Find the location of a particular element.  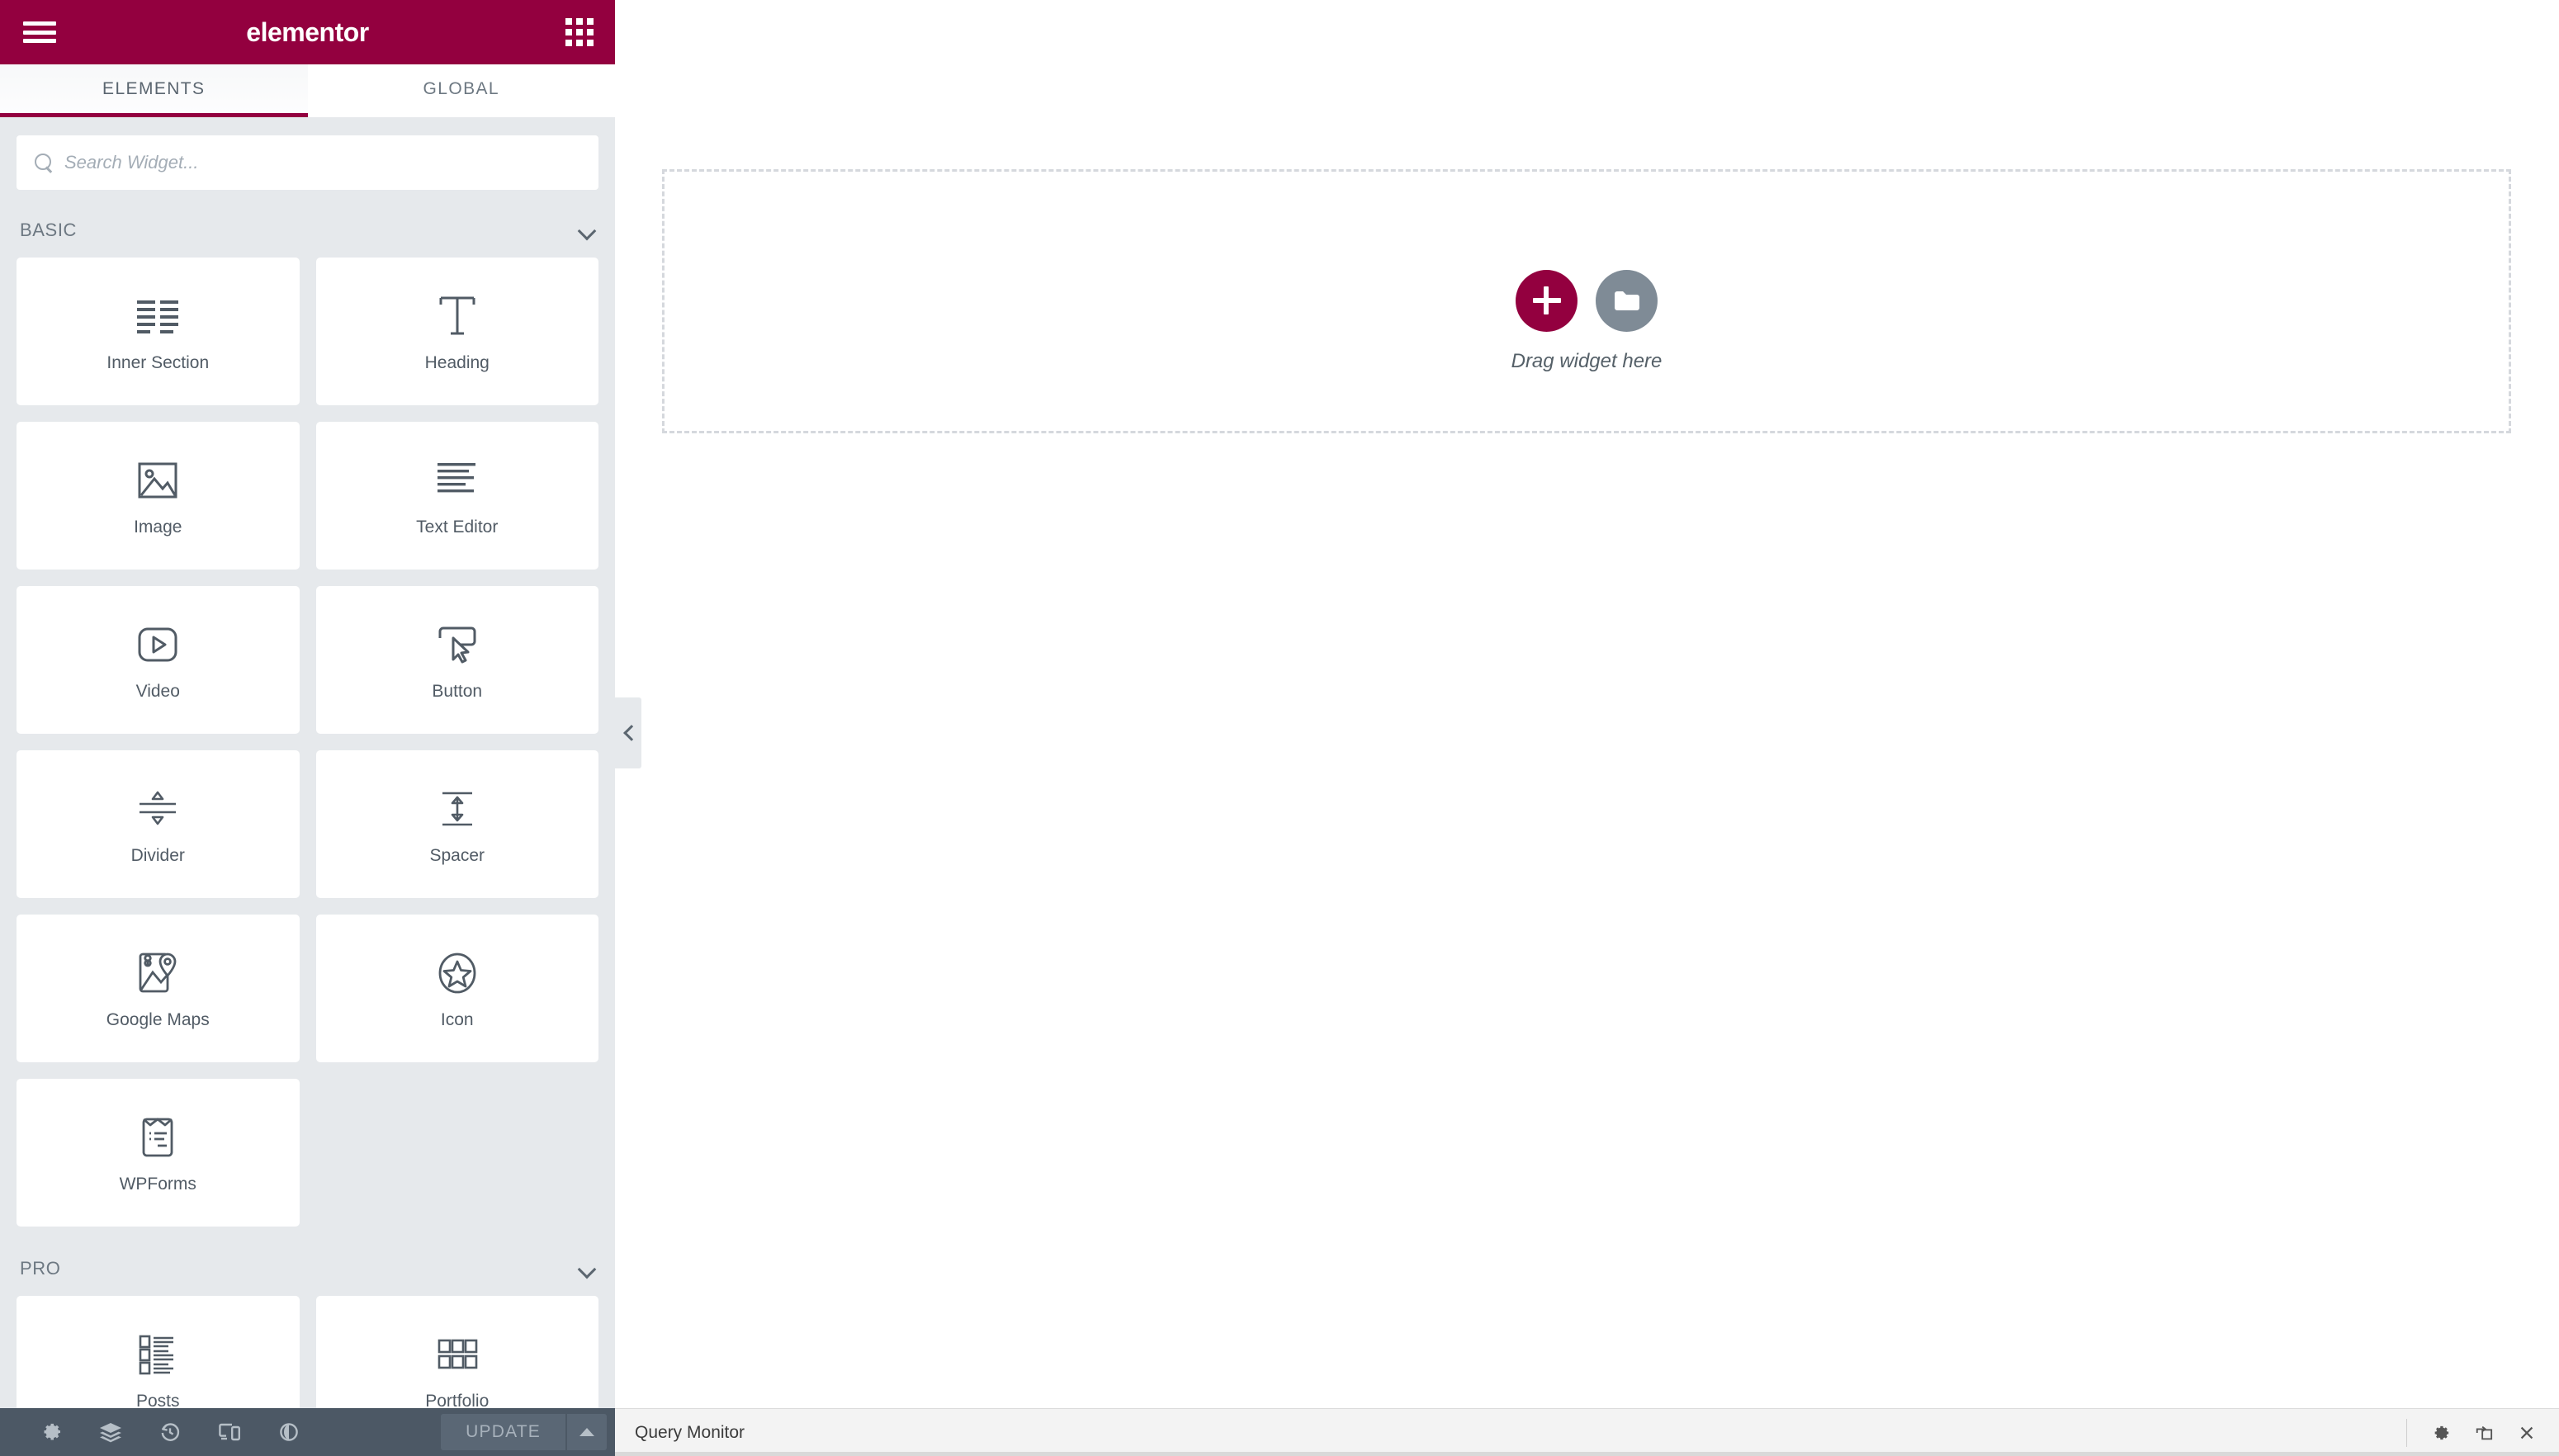

update-button: UPDATE is located at coordinates (504, 1432).